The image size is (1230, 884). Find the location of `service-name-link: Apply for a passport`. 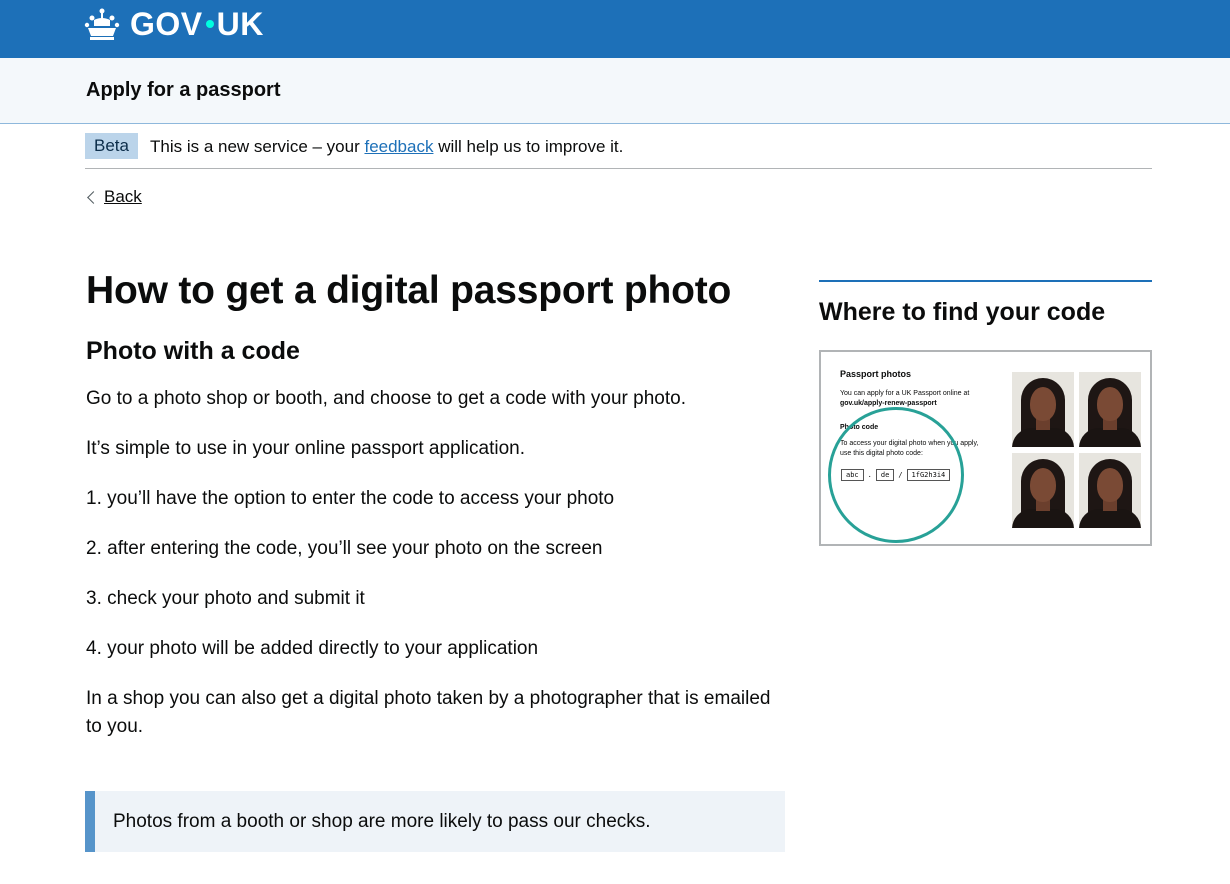

service-name-link: Apply for a passport is located at coordinates (183, 90).